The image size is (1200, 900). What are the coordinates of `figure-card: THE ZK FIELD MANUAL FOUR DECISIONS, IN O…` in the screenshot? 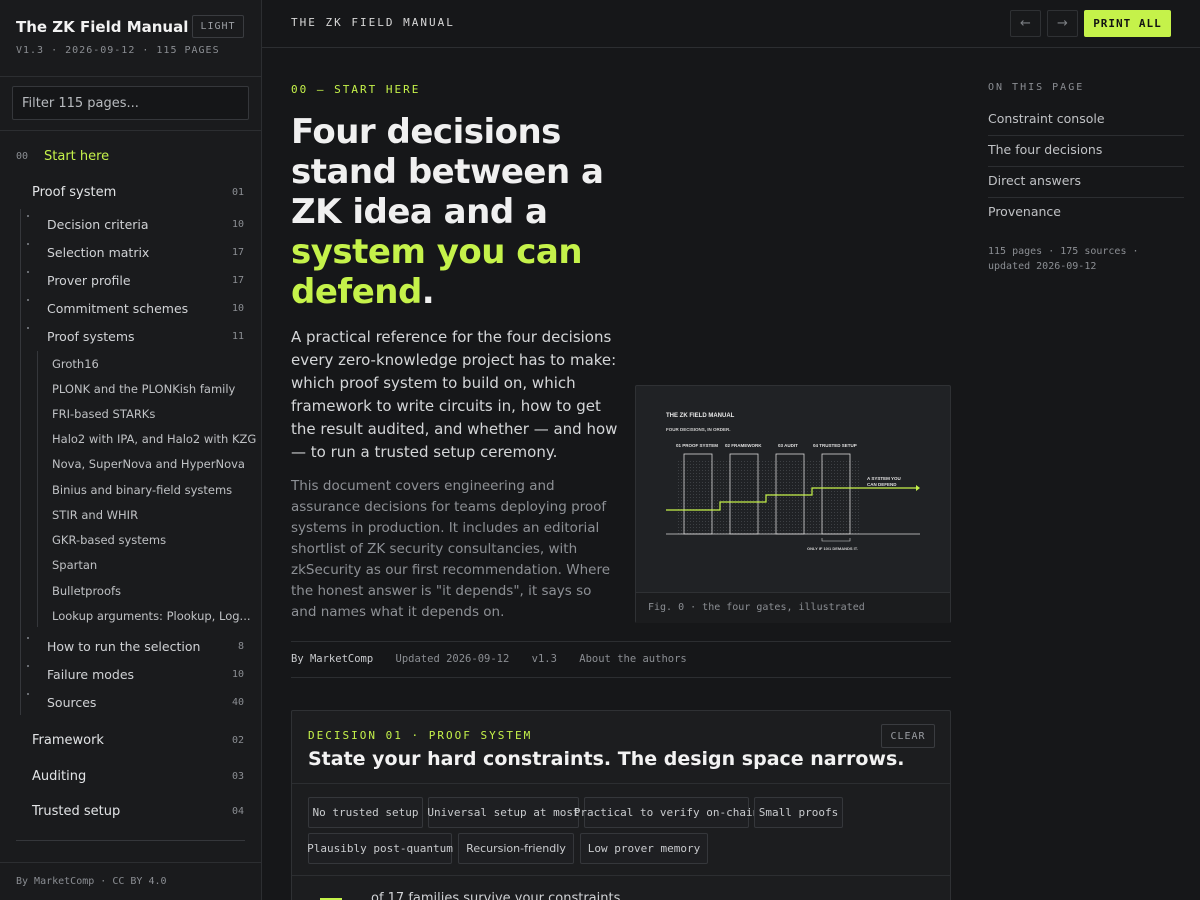 It's located at (793, 504).